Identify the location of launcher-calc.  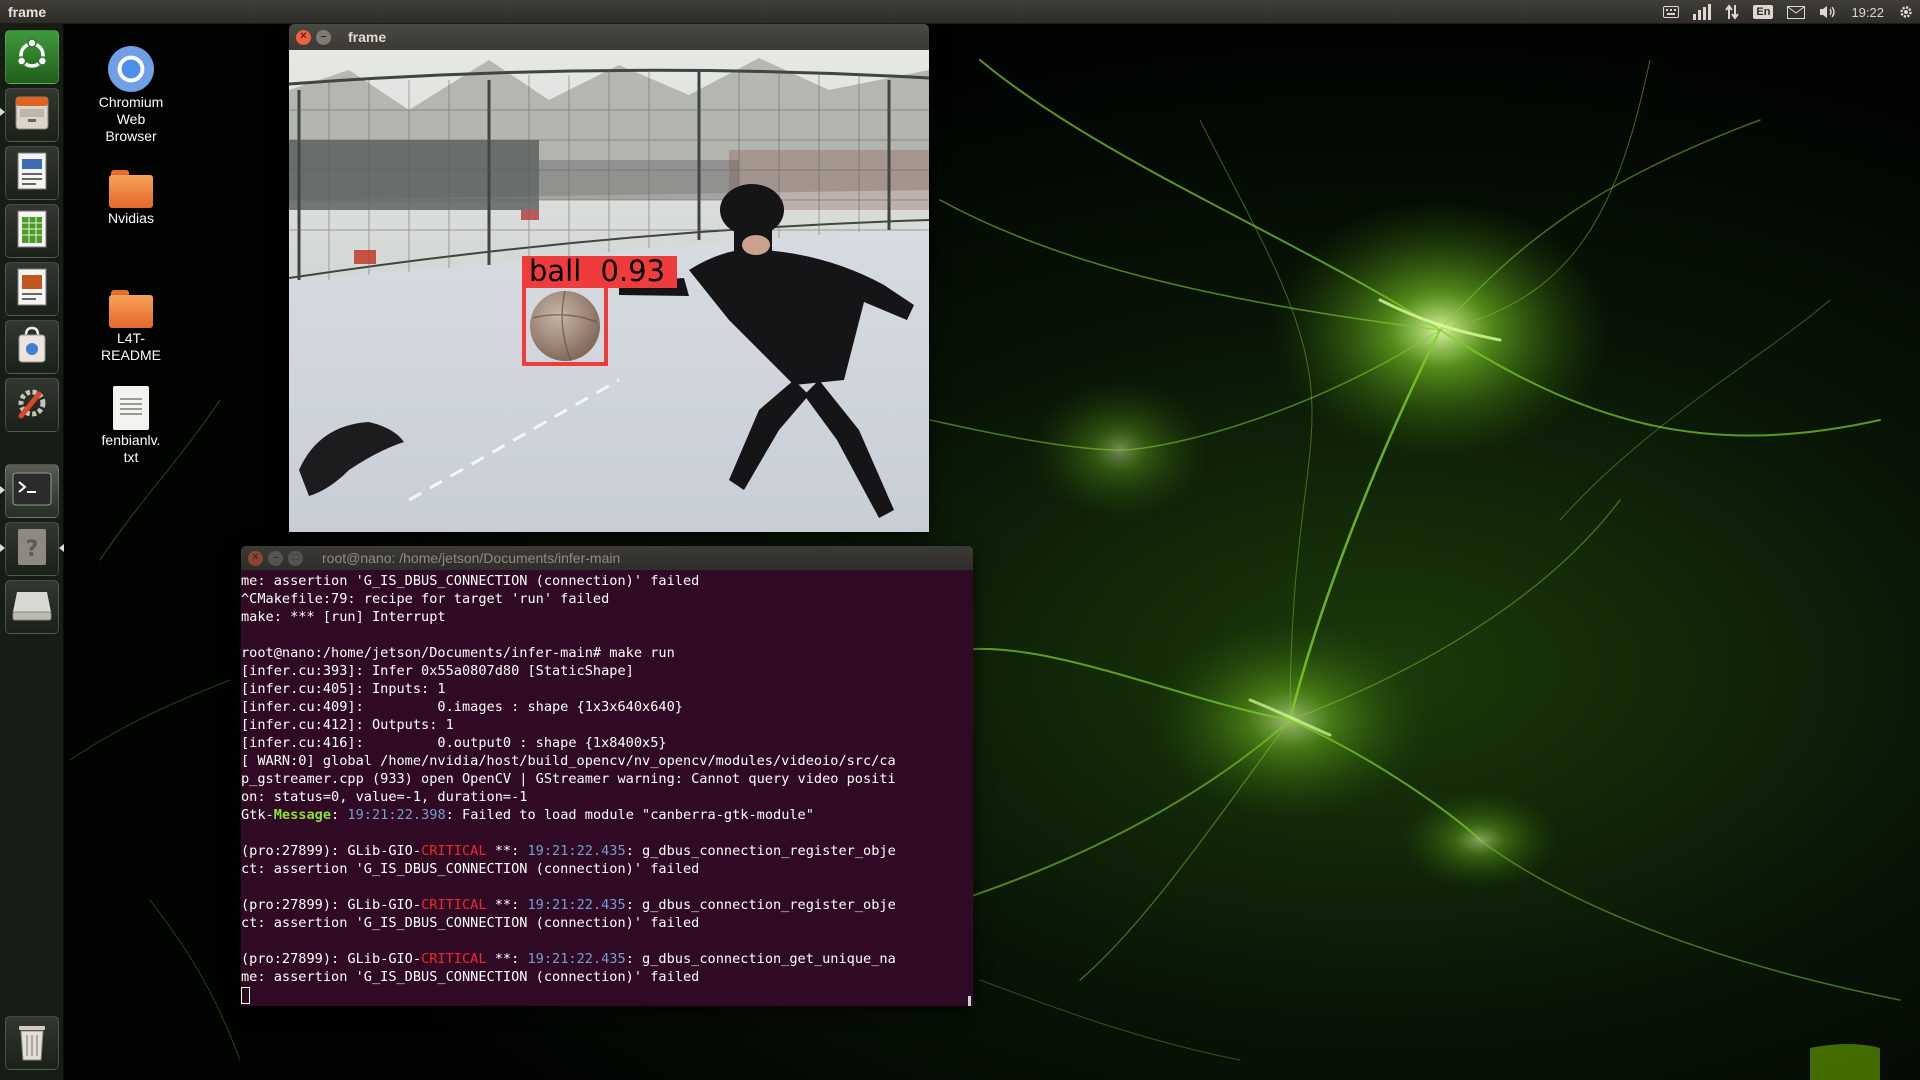
(32, 231).